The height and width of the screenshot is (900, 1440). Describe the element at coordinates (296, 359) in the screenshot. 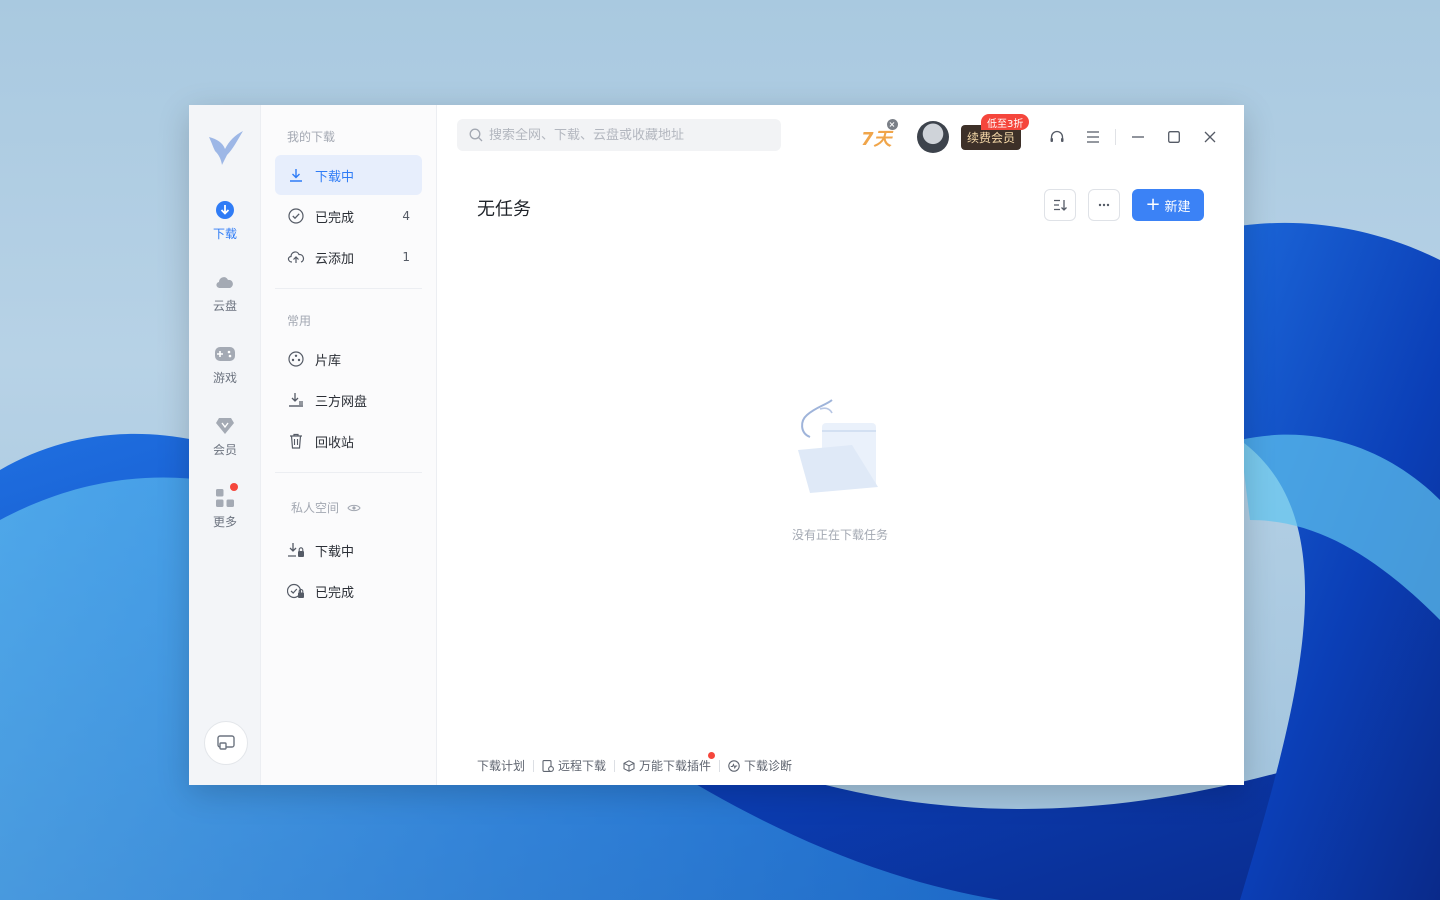

I see `film-reel-icon` at that location.